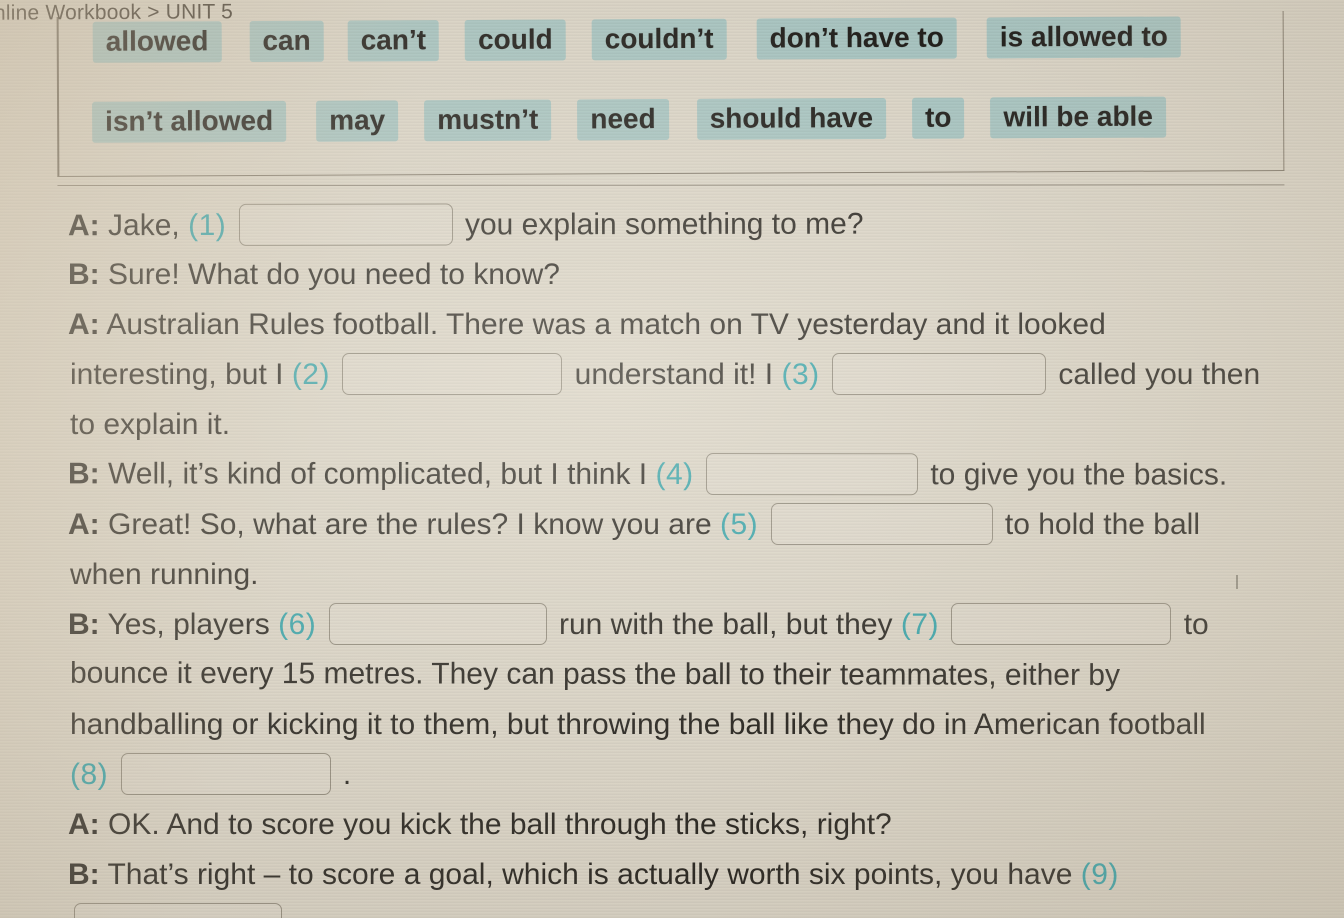  What do you see at coordinates (623, 120) in the screenshot?
I see `word-chip-need: need` at bounding box center [623, 120].